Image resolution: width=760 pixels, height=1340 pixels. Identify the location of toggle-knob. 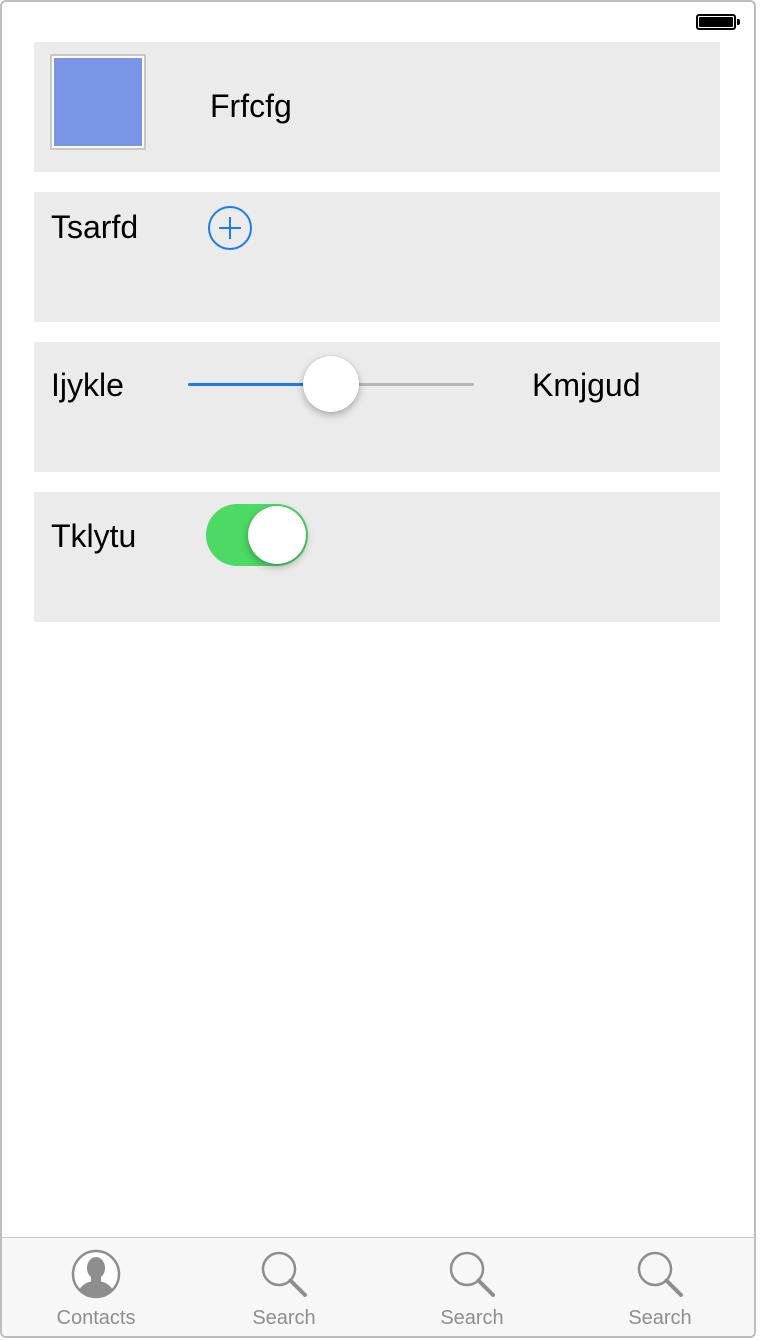
(277, 535).